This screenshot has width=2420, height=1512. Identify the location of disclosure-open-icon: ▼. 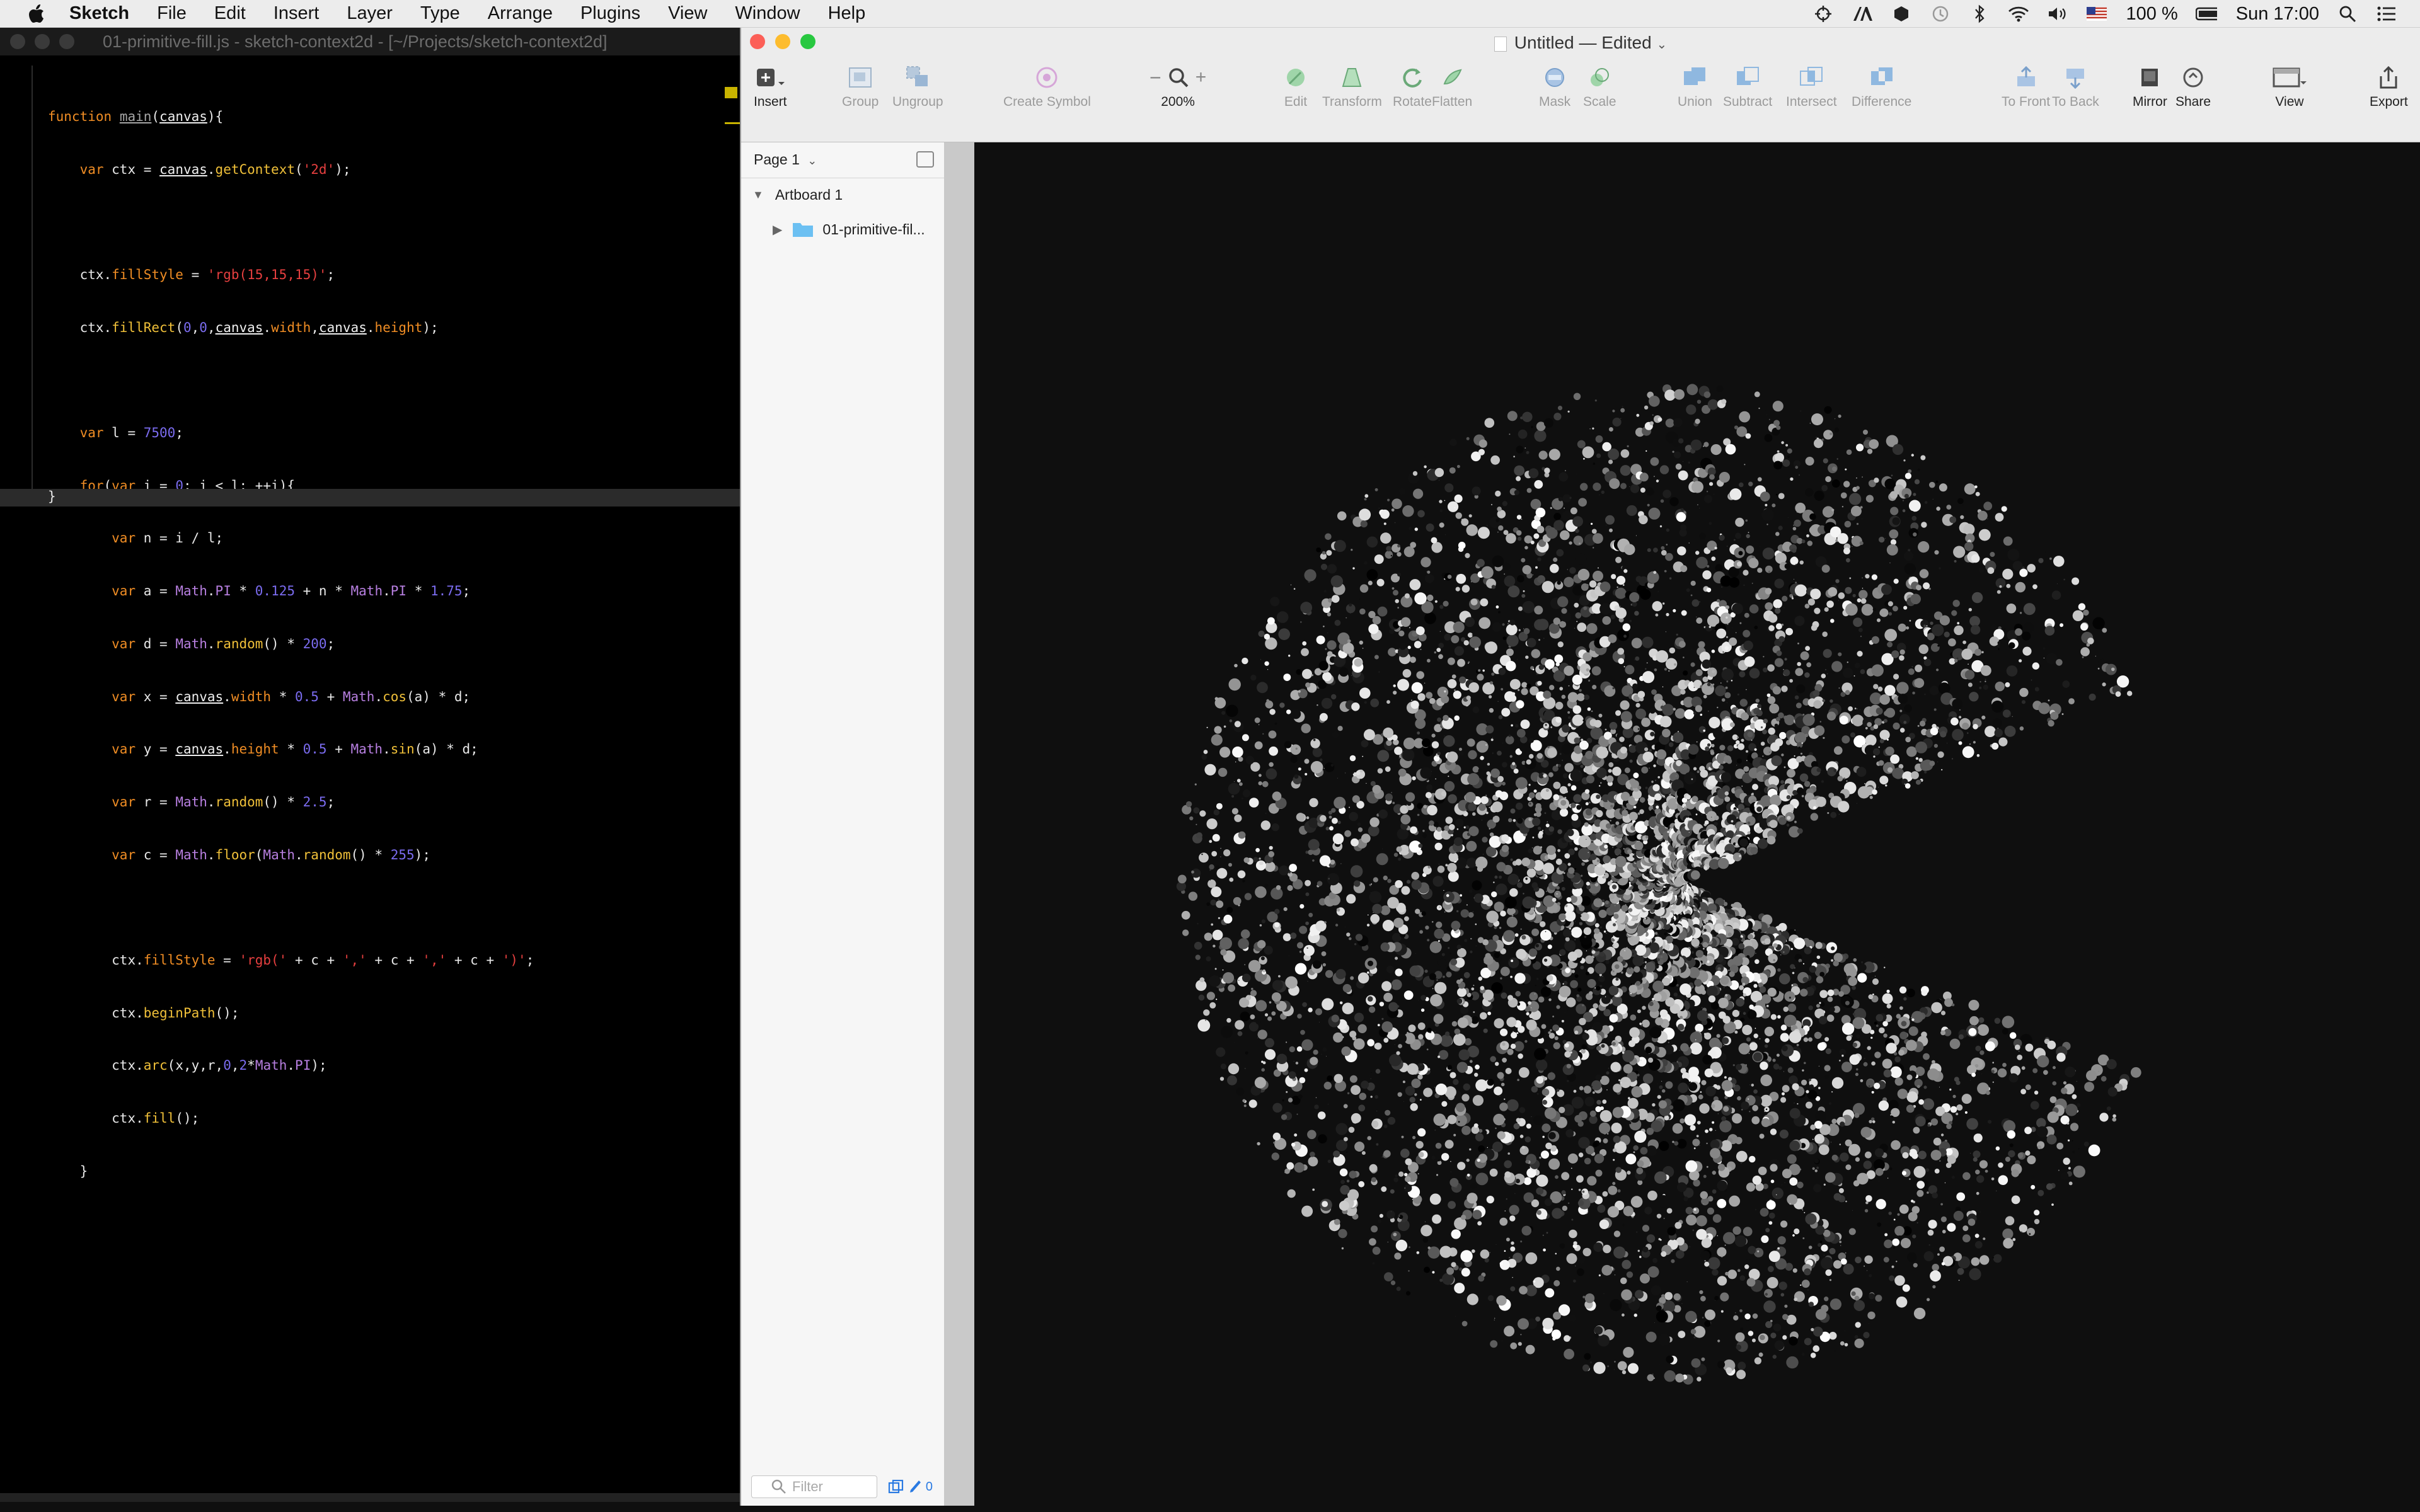
(758, 195).